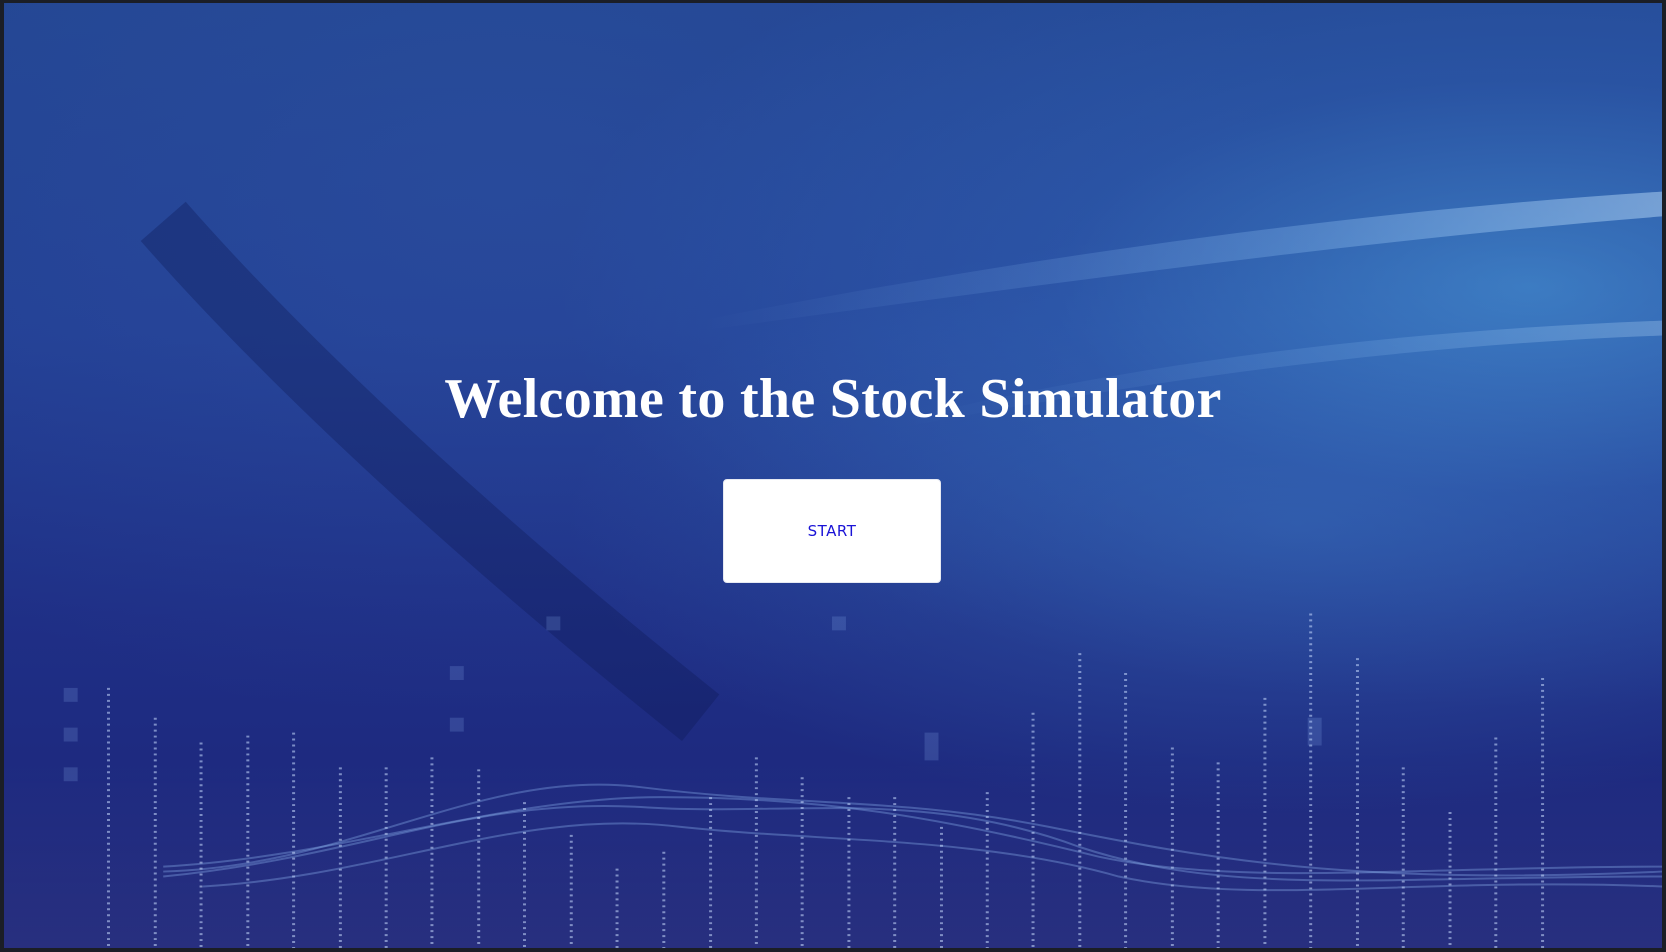  Describe the element at coordinates (833, 399) in the screenshot. I see `page-title: Welcome to the Stock Simulator` at that location.